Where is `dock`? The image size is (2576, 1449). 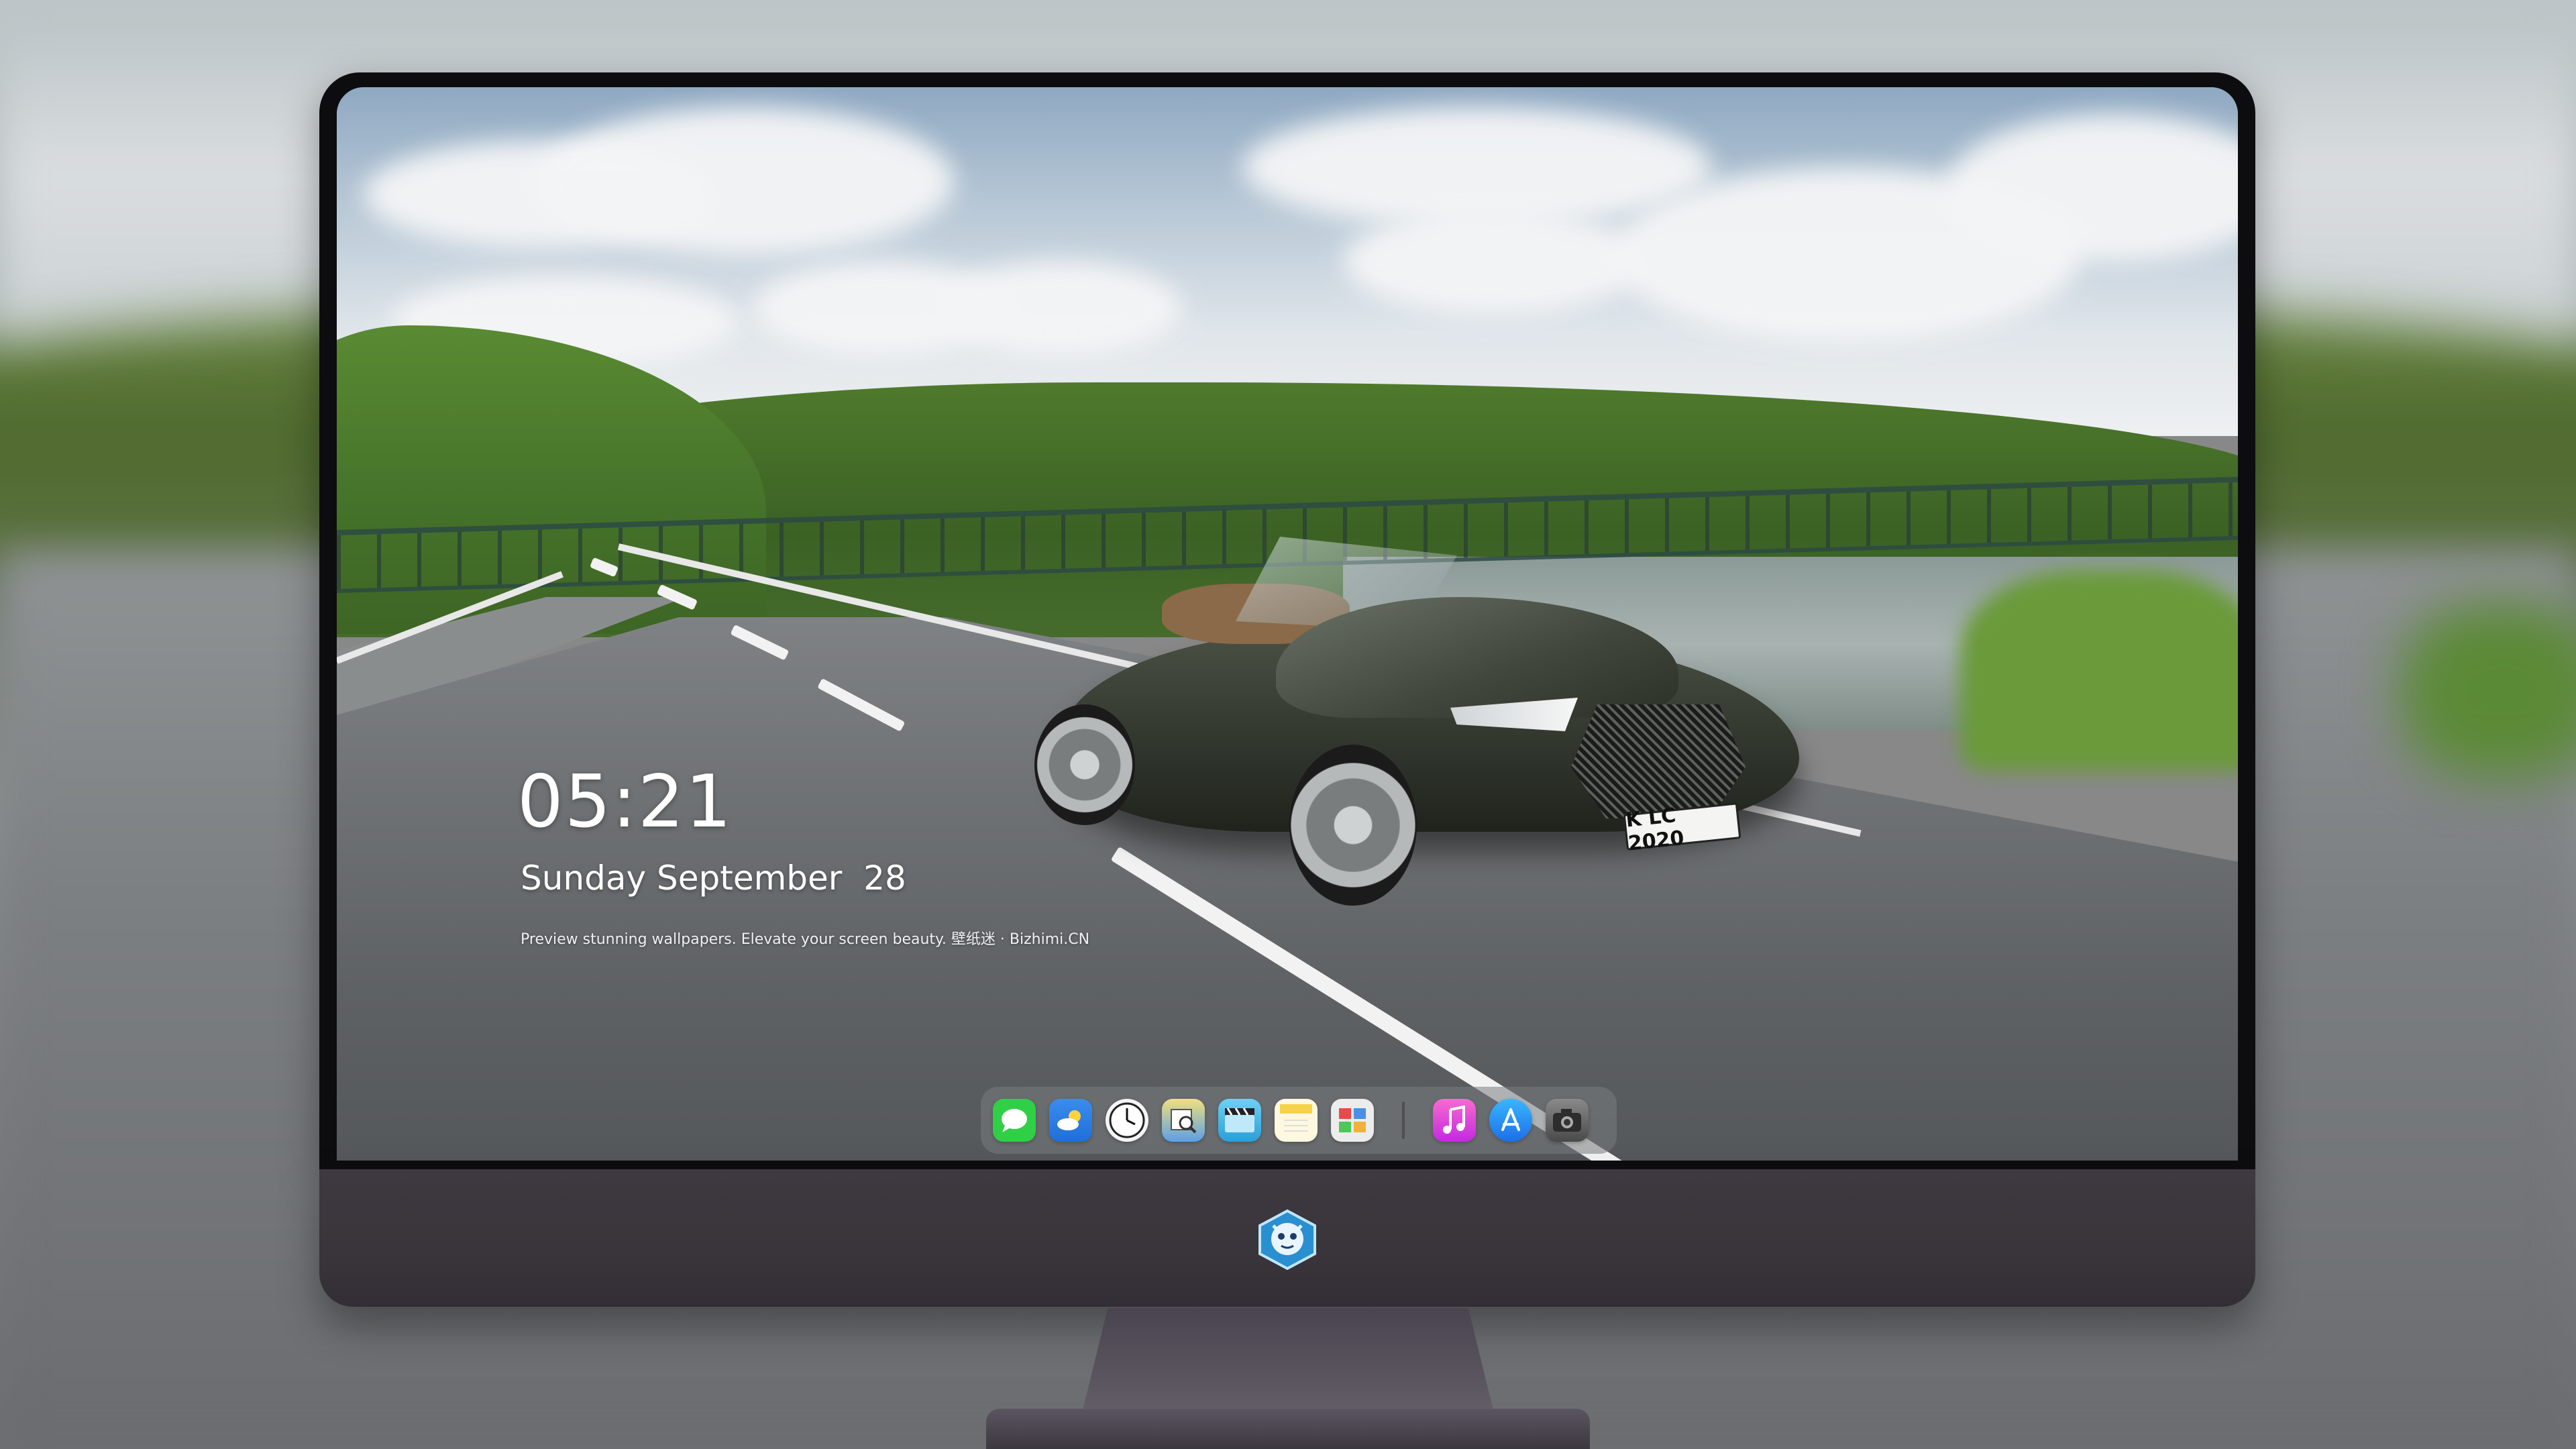 dock is located at coordinates (1299, 1120).